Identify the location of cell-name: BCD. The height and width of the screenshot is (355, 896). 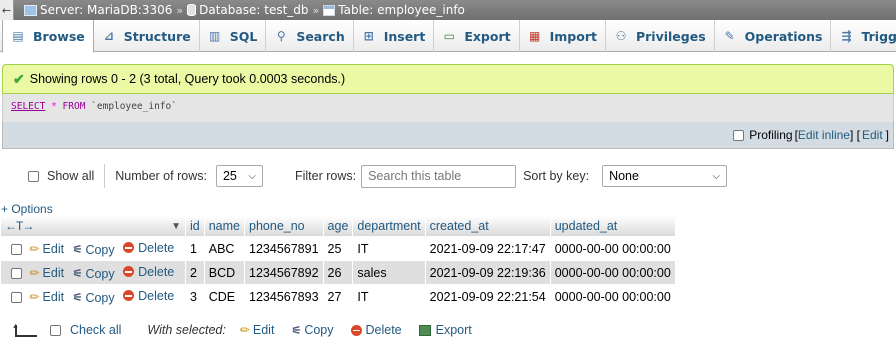
(224, 272).